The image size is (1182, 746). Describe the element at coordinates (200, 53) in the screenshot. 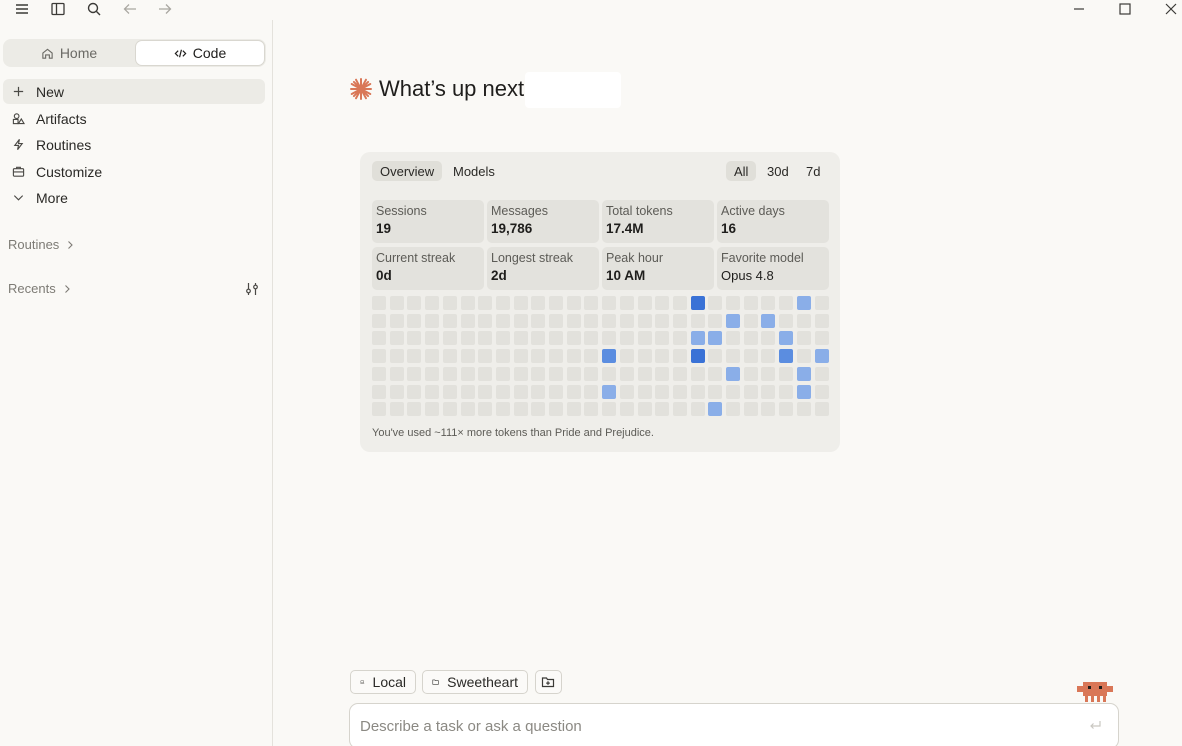

I see `tab-code: Code` at that location.